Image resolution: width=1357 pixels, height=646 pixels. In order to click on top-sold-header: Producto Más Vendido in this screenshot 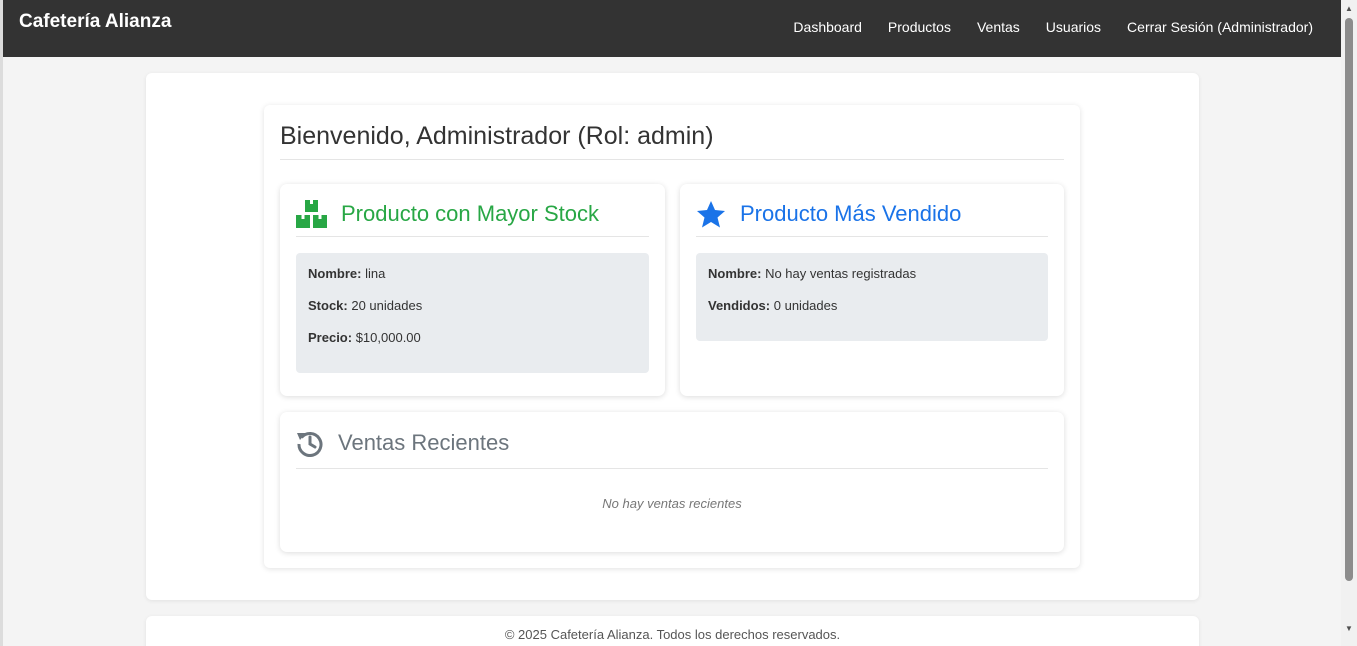, I will do `click(828, 214)`.